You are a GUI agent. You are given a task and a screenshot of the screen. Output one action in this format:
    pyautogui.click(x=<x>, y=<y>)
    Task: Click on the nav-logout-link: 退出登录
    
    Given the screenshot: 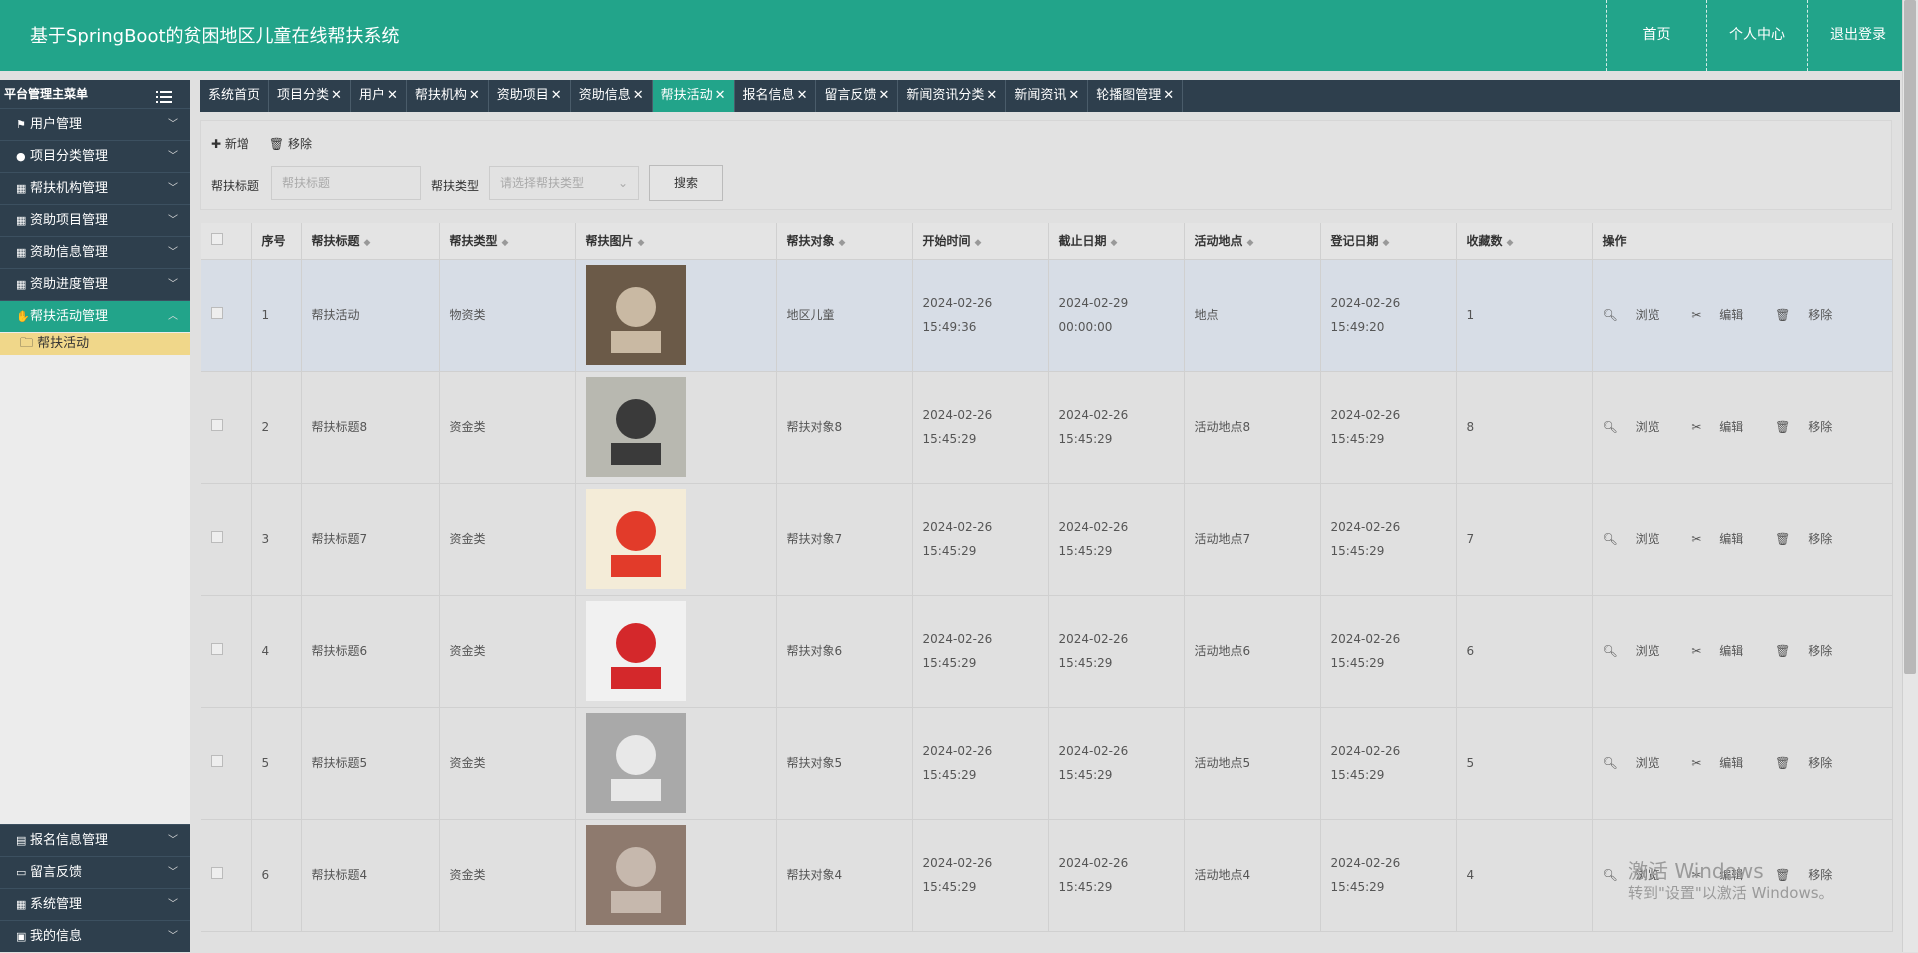 What is the action you would take?
    pyautogui.click(x=1857, y=35)
    